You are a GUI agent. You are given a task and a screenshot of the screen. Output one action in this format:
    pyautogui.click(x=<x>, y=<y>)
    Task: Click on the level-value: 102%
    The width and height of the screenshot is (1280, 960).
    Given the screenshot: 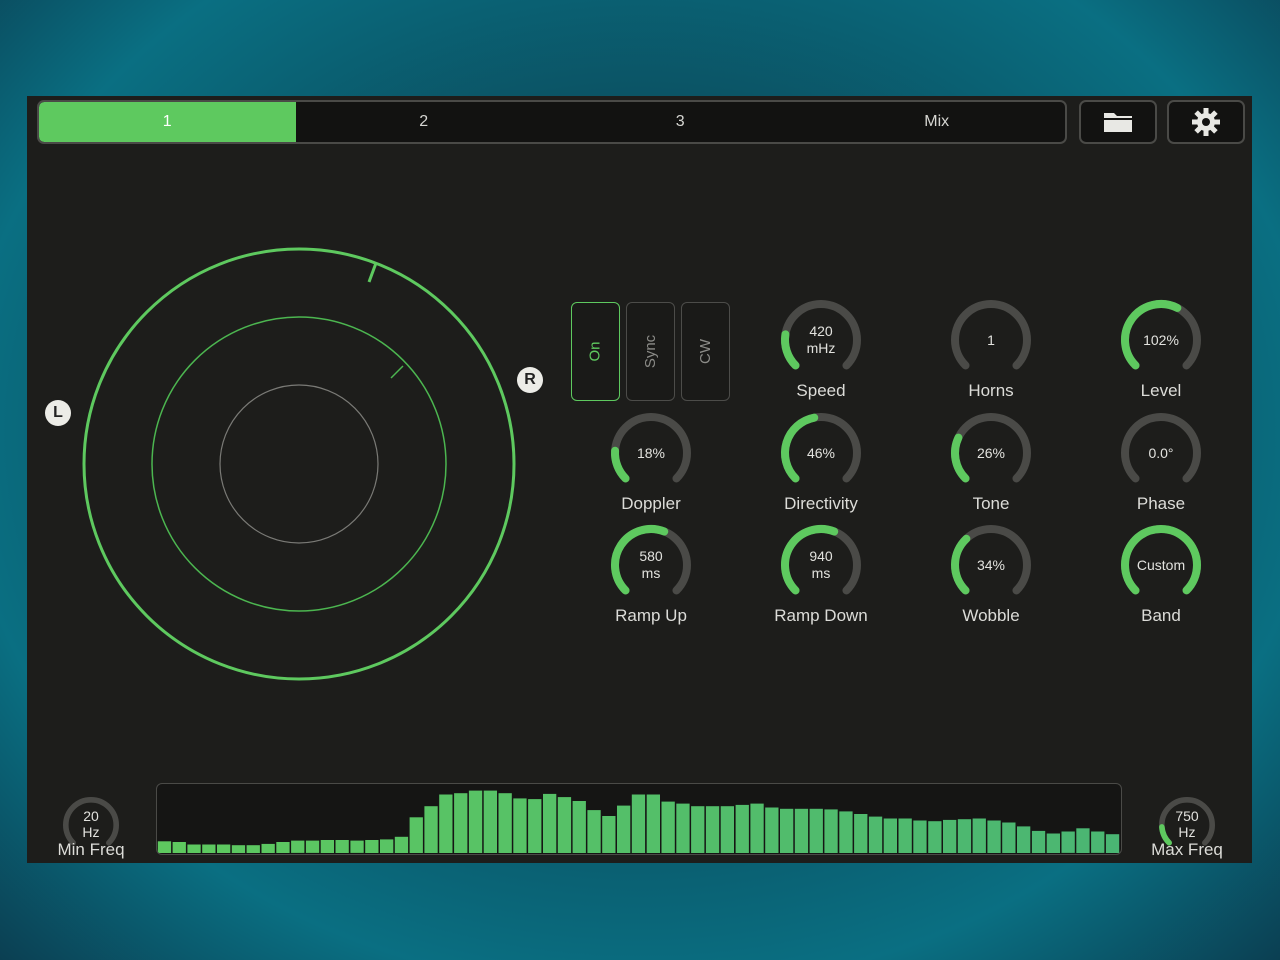 What is the action you would take?
    pyautogui.click(x=1161, y=339)
    